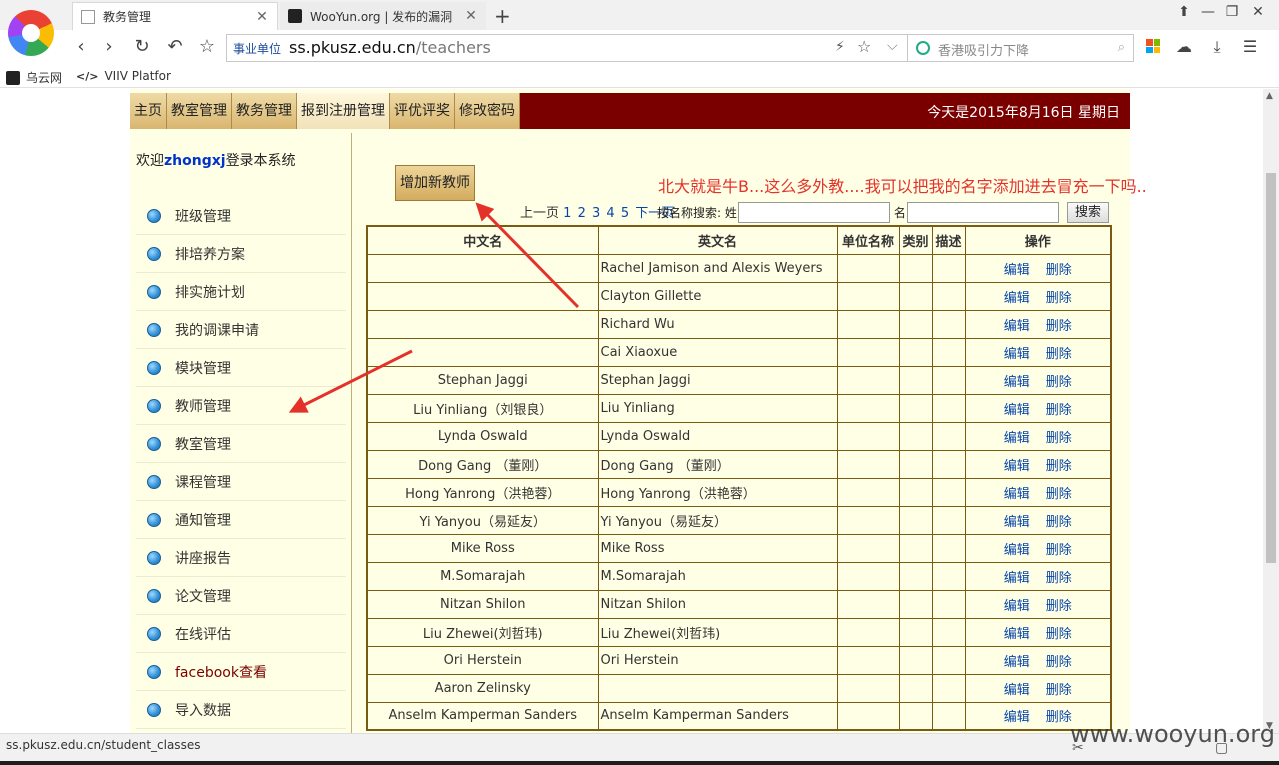  I want to click on address-bar: 事业单位 ss.pkusz.edu.cn/teachers ⚡ ☆ ⌵, so click(567, 48).